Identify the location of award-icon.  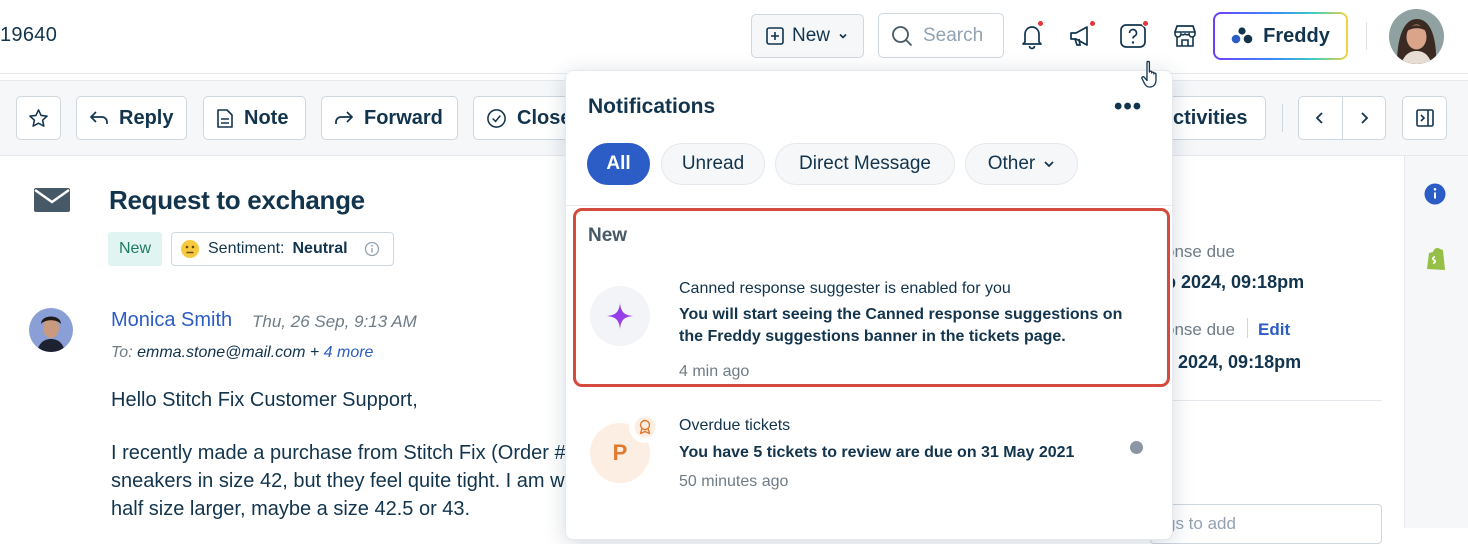
(645, 427).